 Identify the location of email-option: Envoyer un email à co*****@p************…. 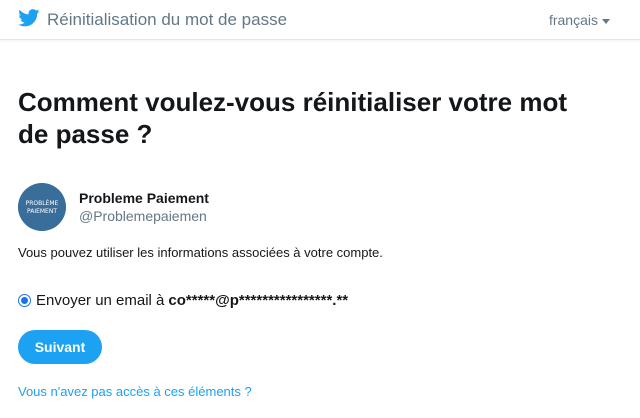
(183, 300).